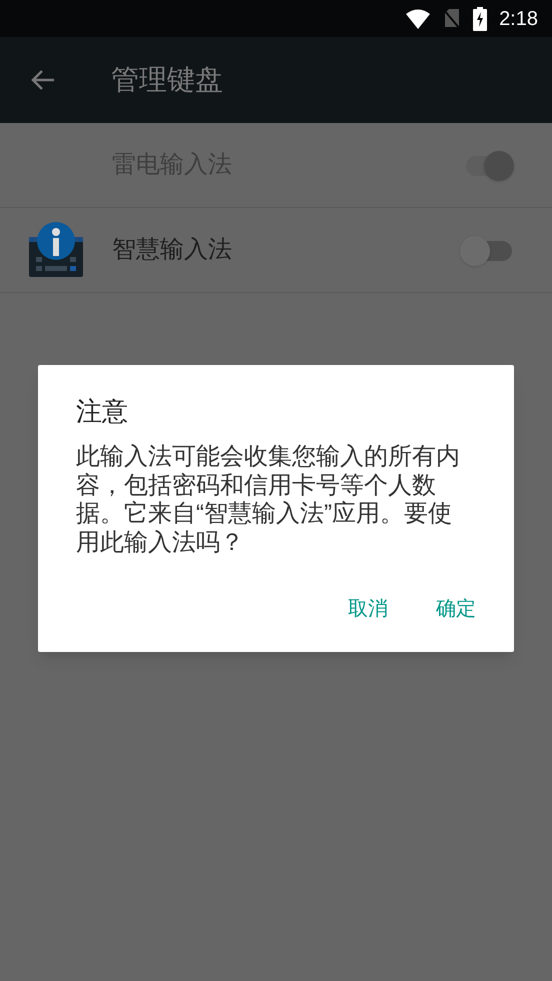 The width and height of the screenshot is (552, 981). I want to click on wifi-icon, so click(418, 18).